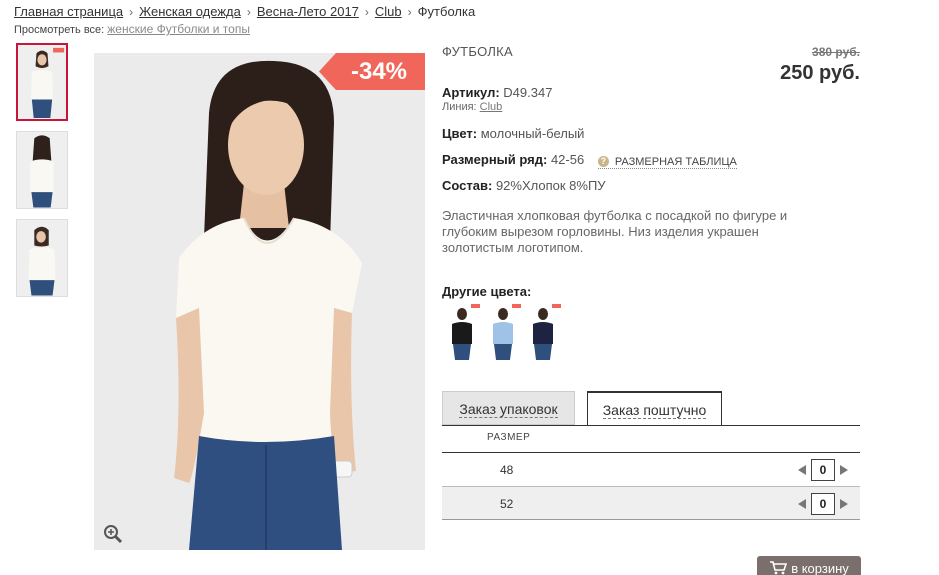  I want to click on thumbnail-pose-image, so click(42, 258).